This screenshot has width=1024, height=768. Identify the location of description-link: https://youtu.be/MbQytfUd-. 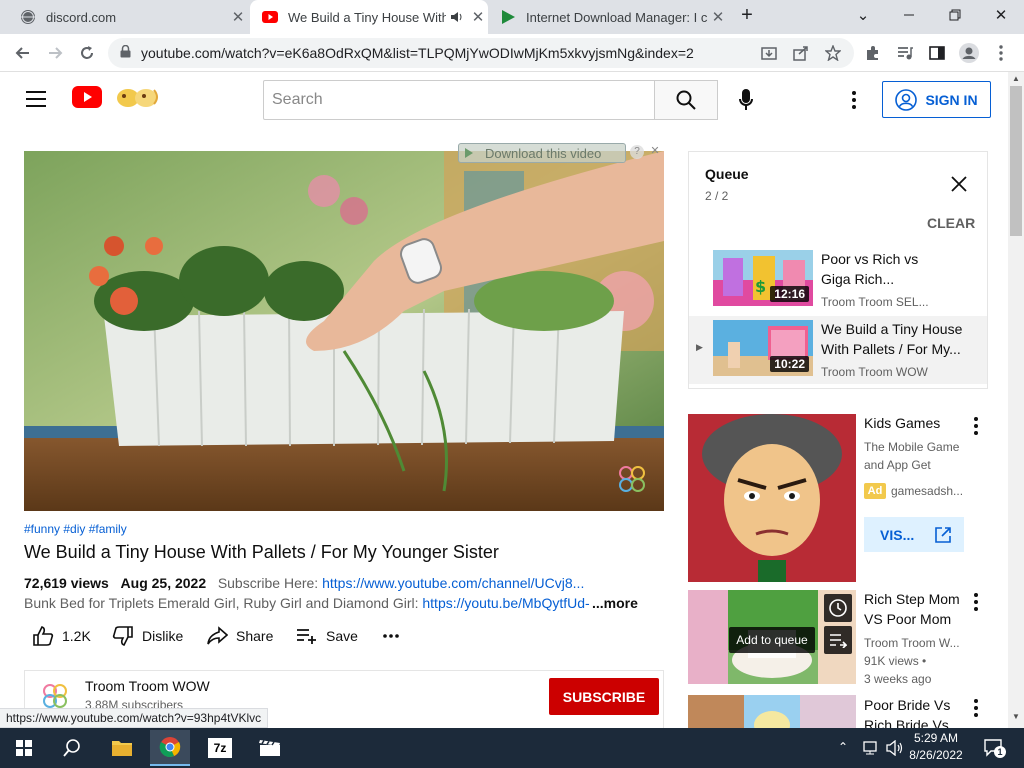
(505, 603).